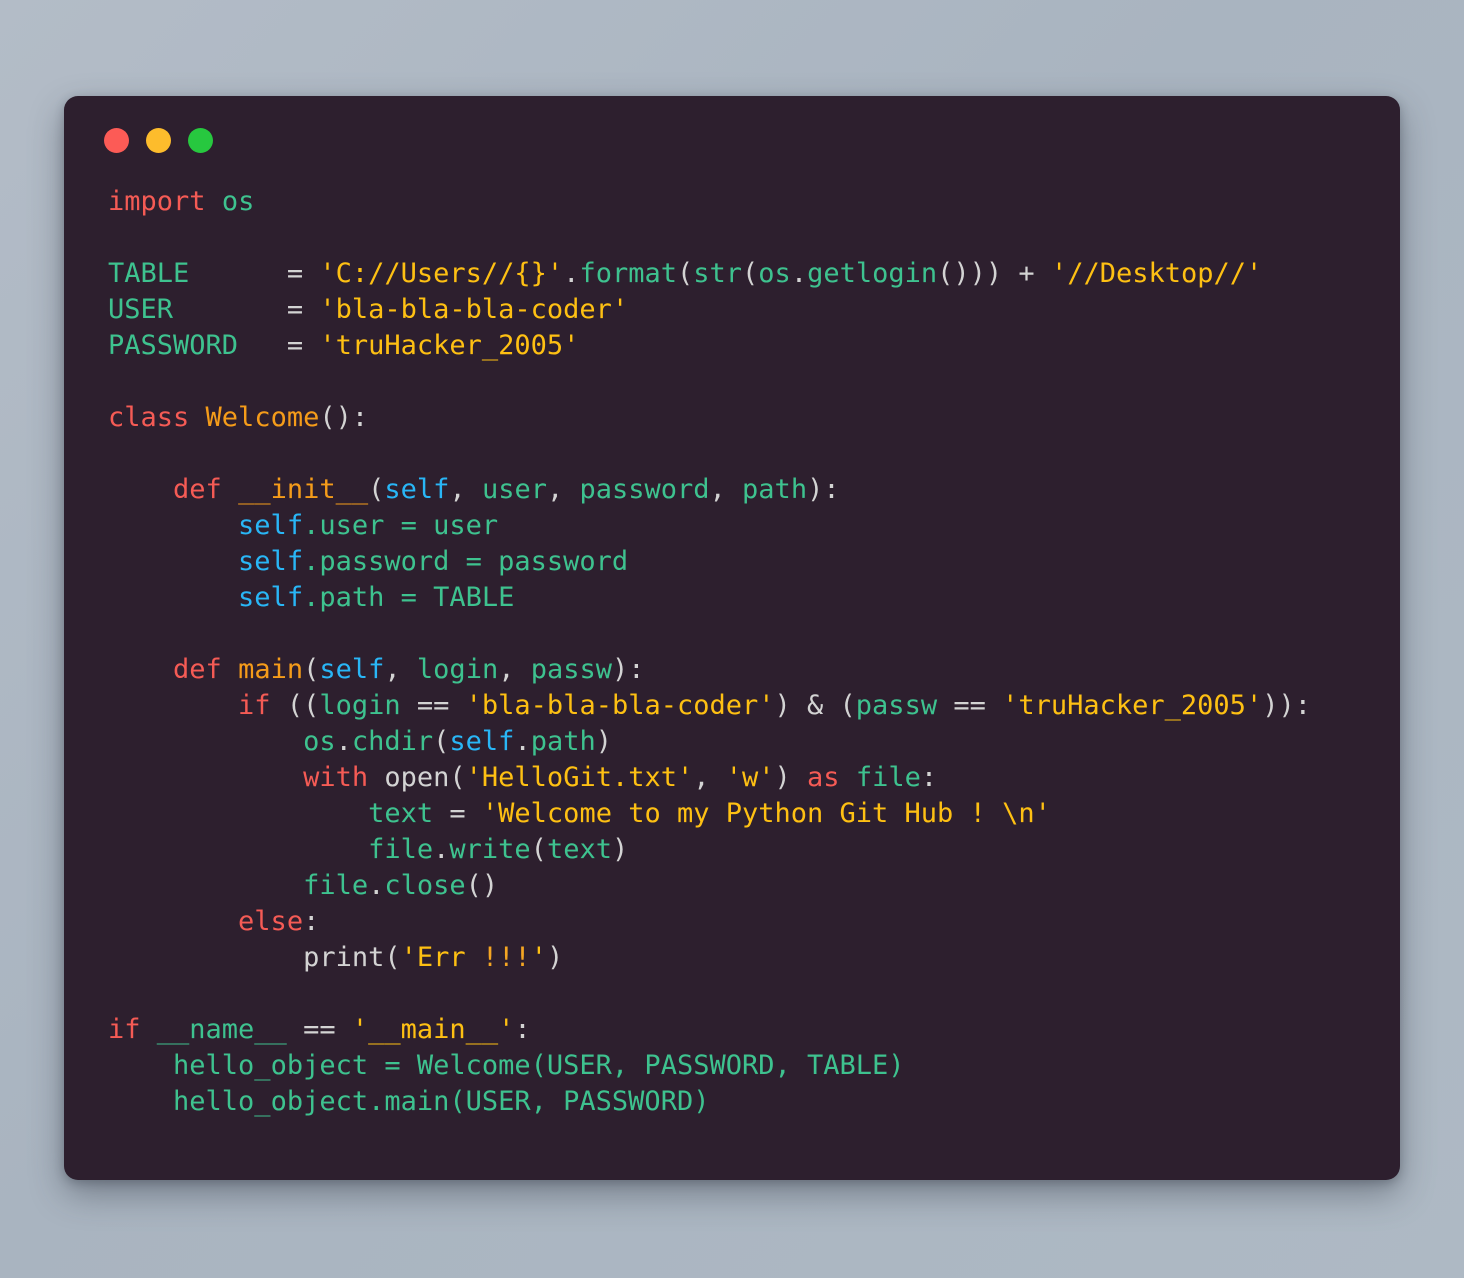  I want to click on code-line-20: file.close(), so click(754, 886).